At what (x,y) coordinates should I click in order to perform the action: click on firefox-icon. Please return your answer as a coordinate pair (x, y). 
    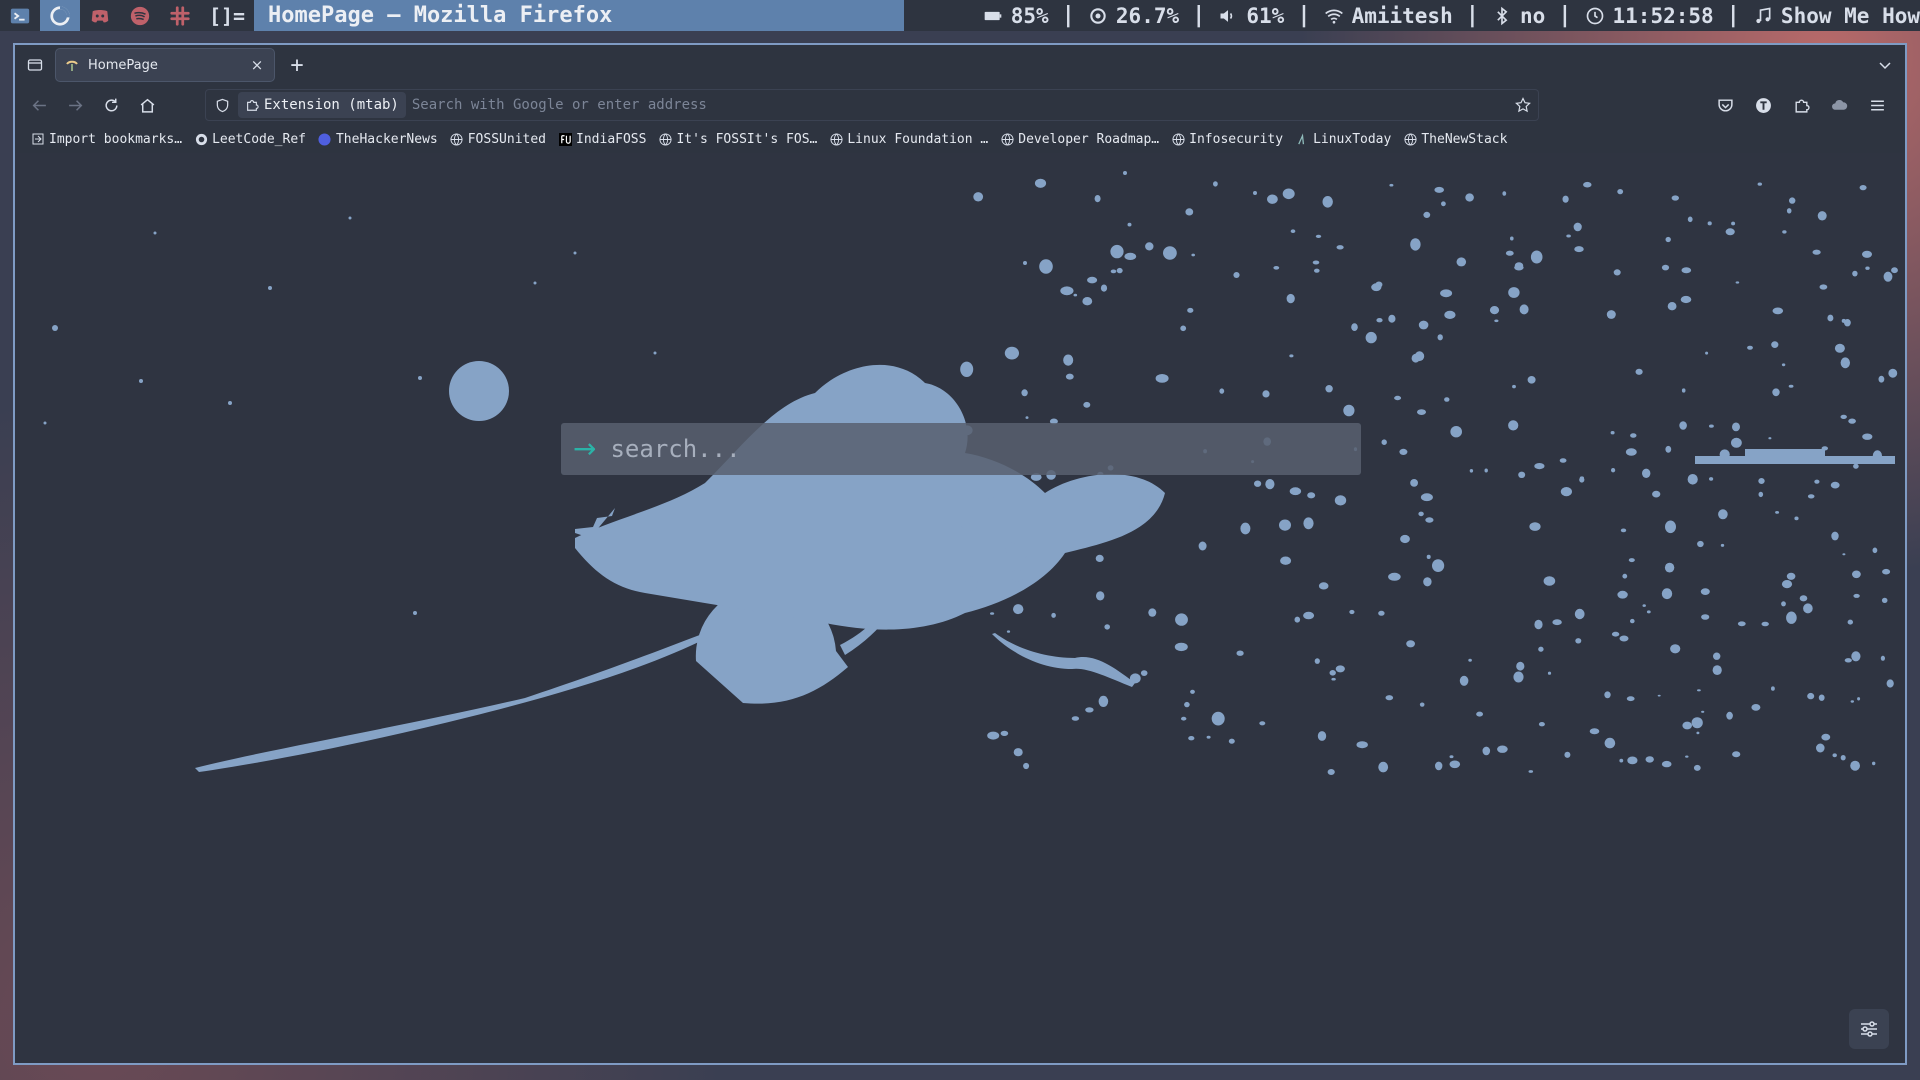
    Looking at the image, I should click on (60, 15).